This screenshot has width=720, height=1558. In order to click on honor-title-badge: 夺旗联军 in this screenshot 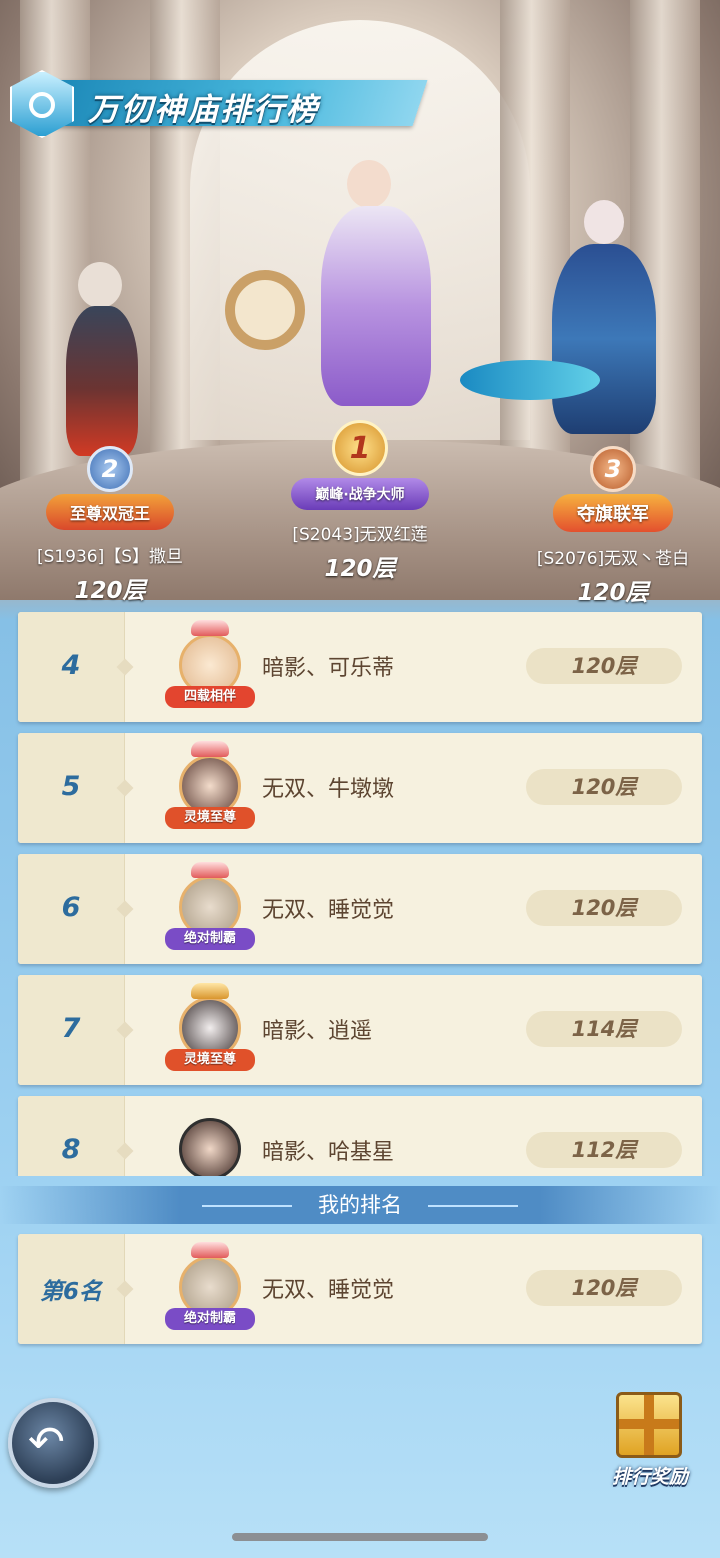, I will do `click(613, 513)`.